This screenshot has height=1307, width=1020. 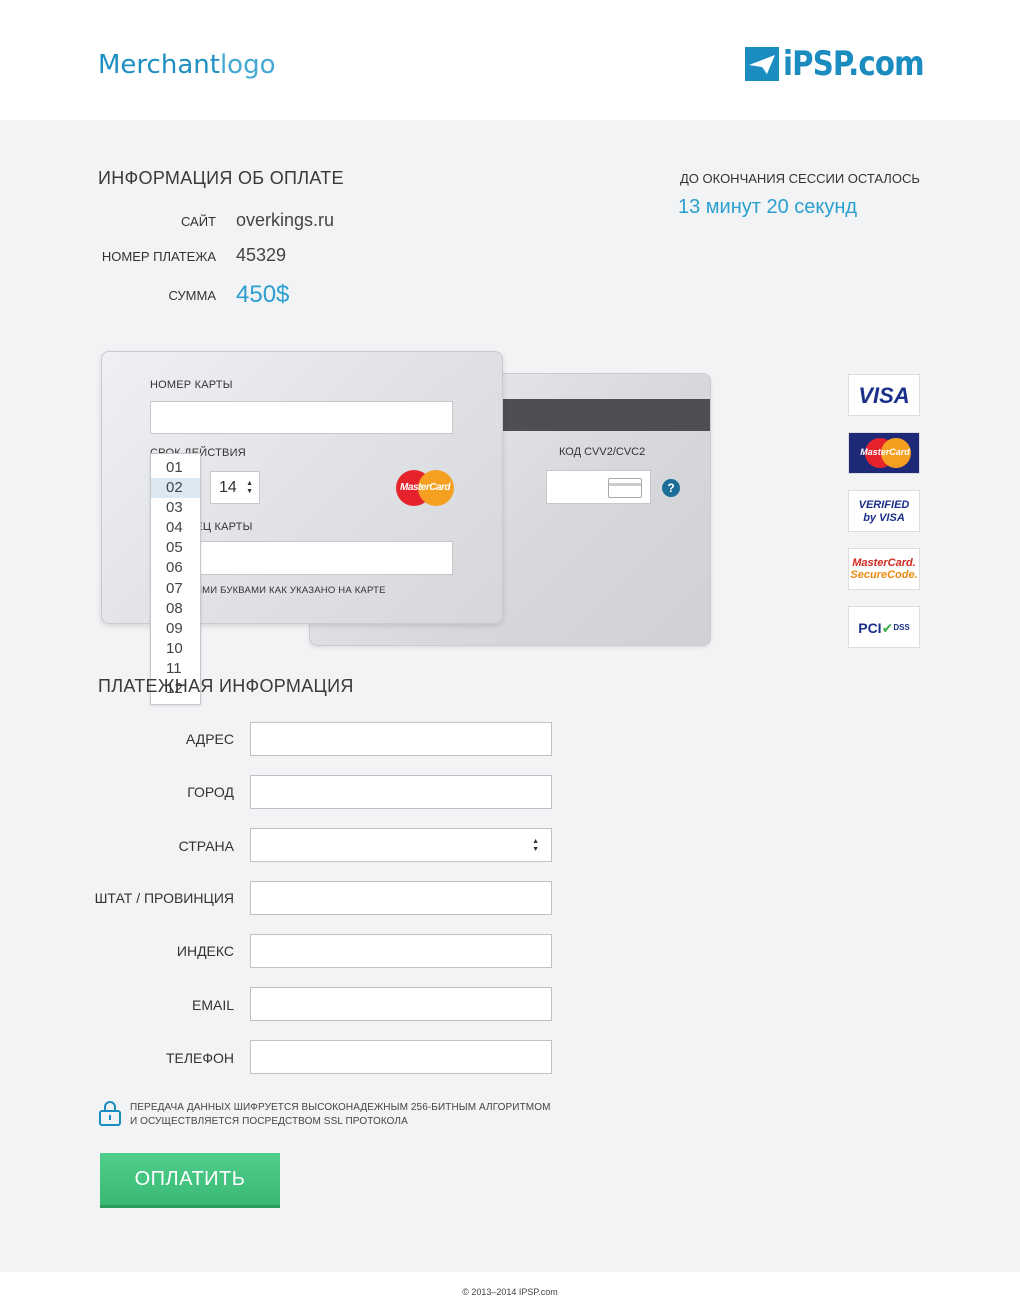 I want to click on verified-line2: by VISA, so click(x=884, y=518).